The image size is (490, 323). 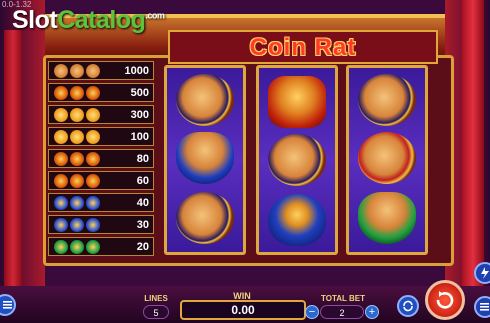 I want to click on paytable-row: 80, so click(x=101, y=158).